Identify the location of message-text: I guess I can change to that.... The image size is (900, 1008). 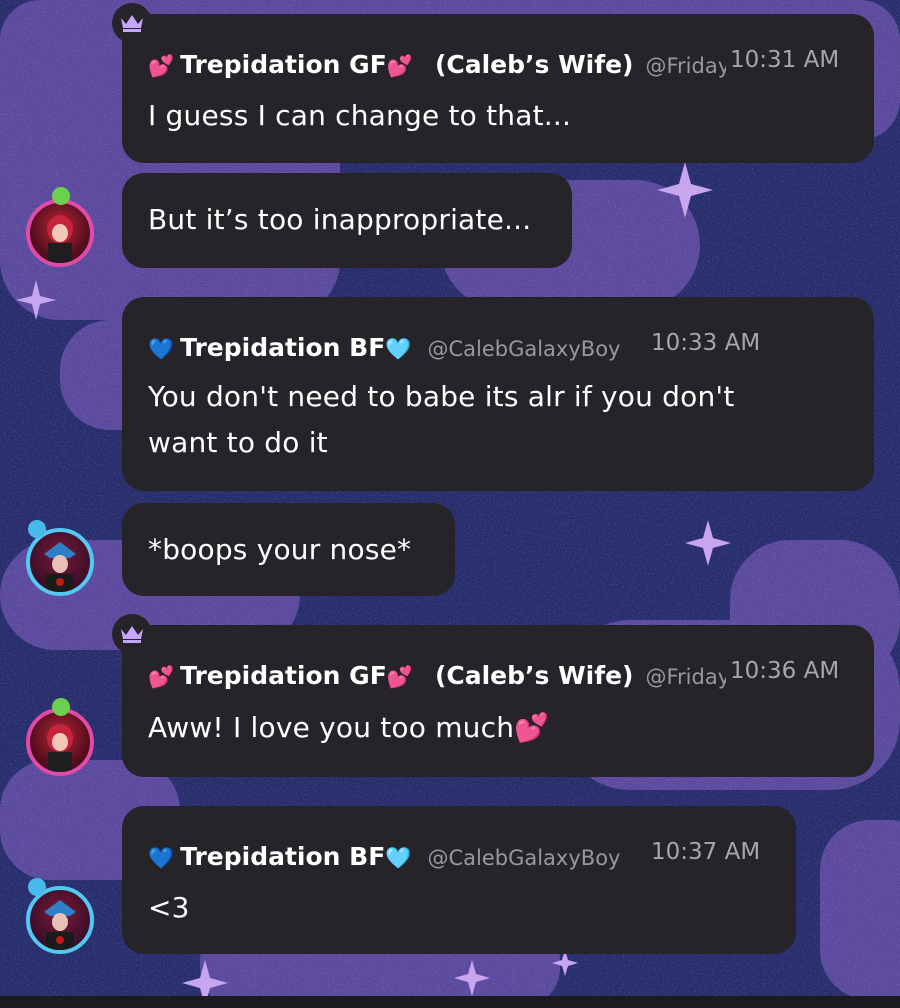
(360, 115).